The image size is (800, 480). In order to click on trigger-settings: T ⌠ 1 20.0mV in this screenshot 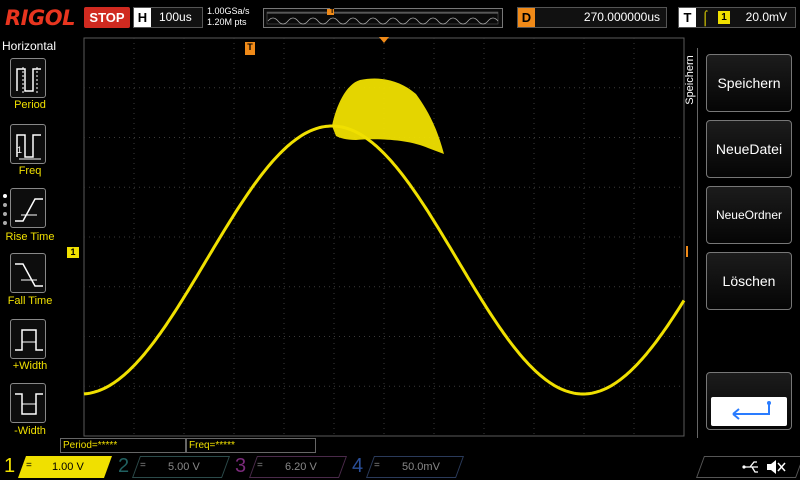, I will do `click(737, 17)`.